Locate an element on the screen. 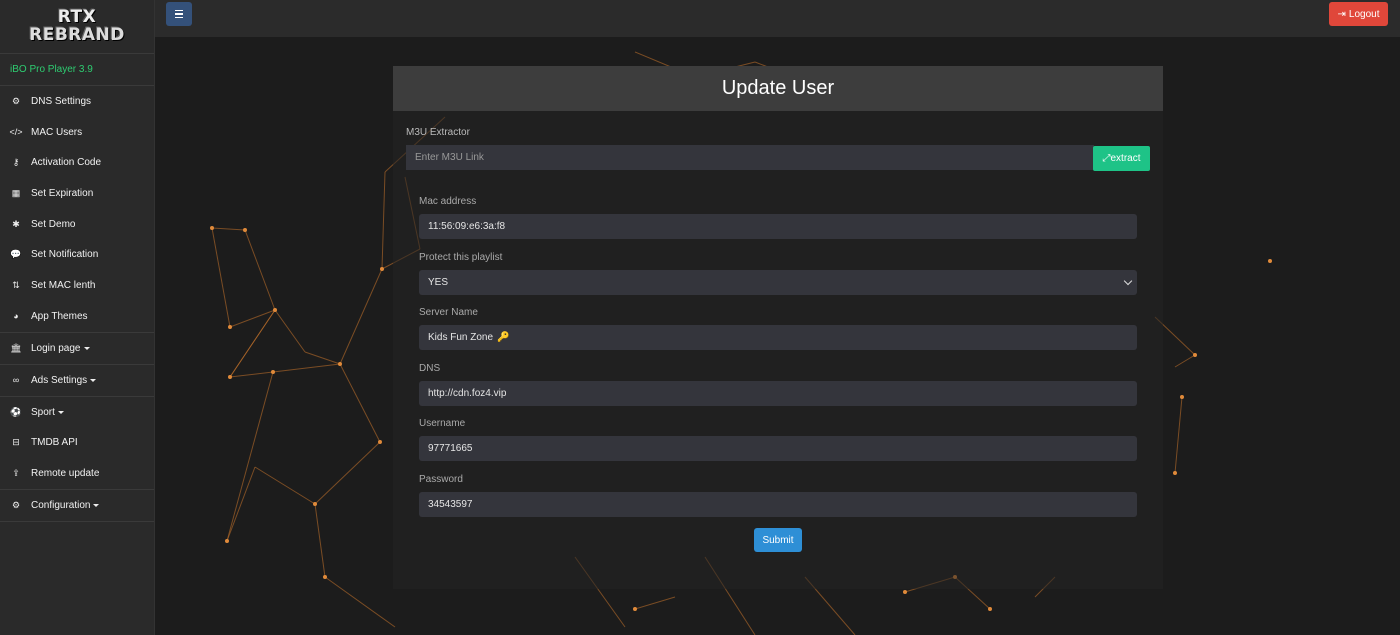  sidebar-item-app-themes: ◕ App Themes is located at coordinates (77, 316).